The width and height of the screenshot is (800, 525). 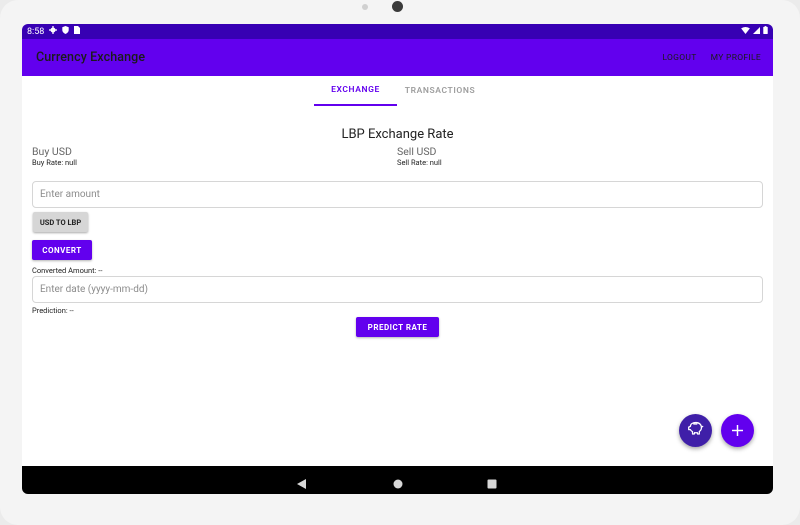 I want to click on logout-button: LOGOUT, so click(x=679, y=58).